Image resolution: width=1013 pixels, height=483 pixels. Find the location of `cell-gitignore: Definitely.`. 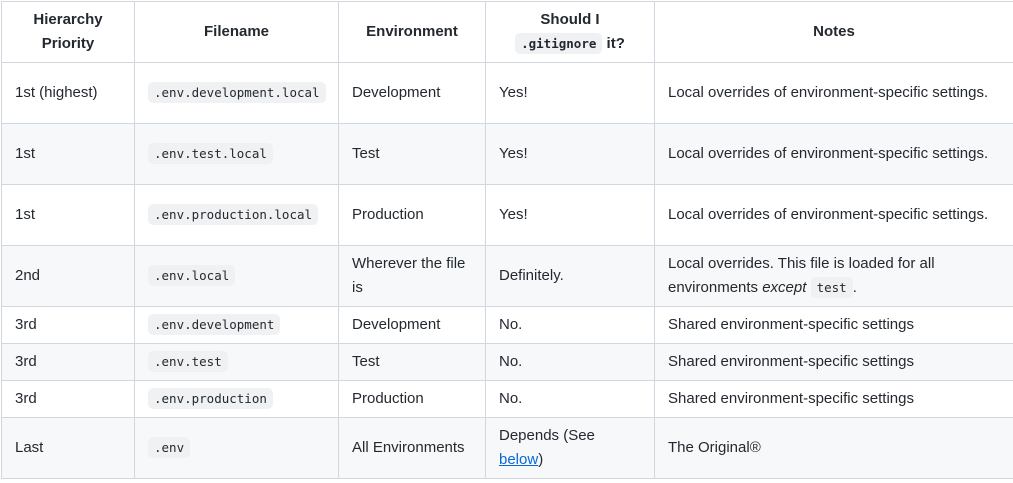

cell-gitignore: Definitely. is located at coordinates (570, 276).